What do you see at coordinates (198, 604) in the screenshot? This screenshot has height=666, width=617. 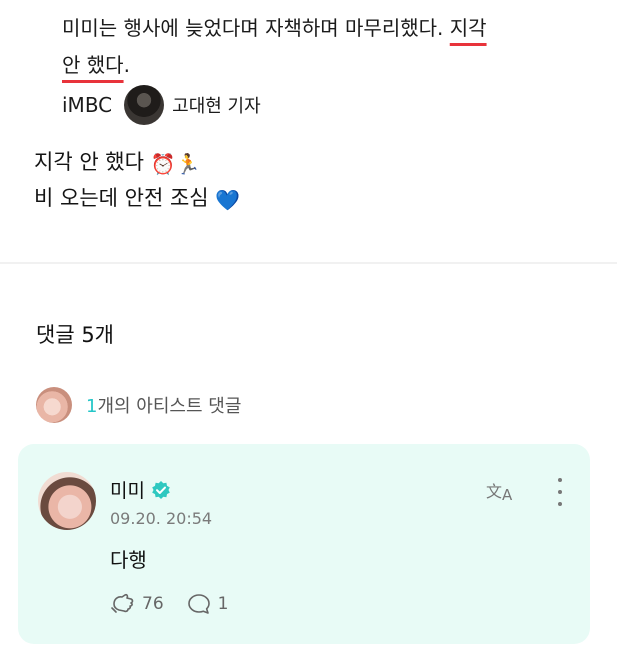 I see `reply-bubble-icon` at bounding box center [198, 604].